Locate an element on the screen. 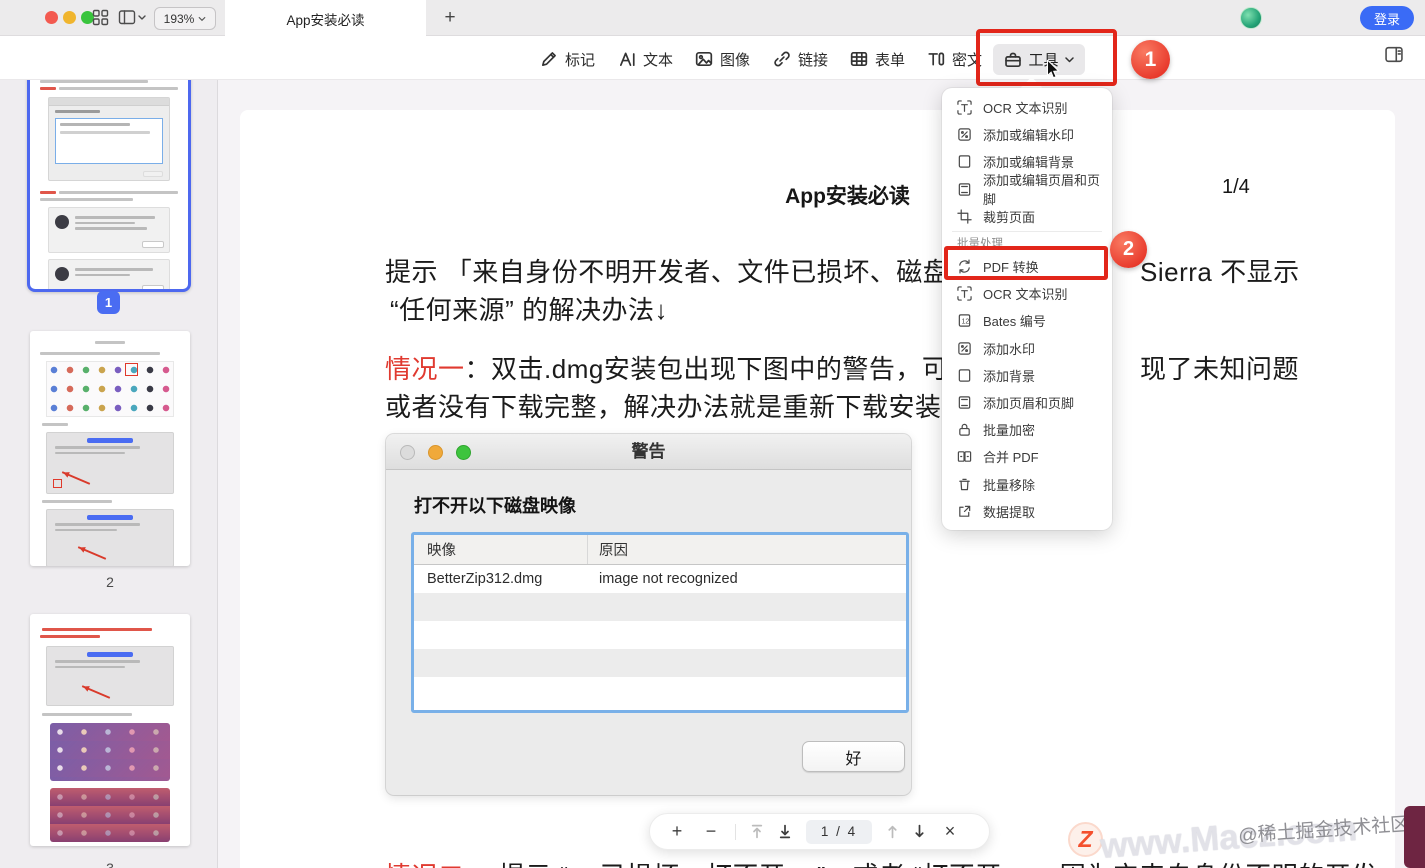  dialog-heading: 打不开以下磁盘映像 is located at coordinates (495, 506).